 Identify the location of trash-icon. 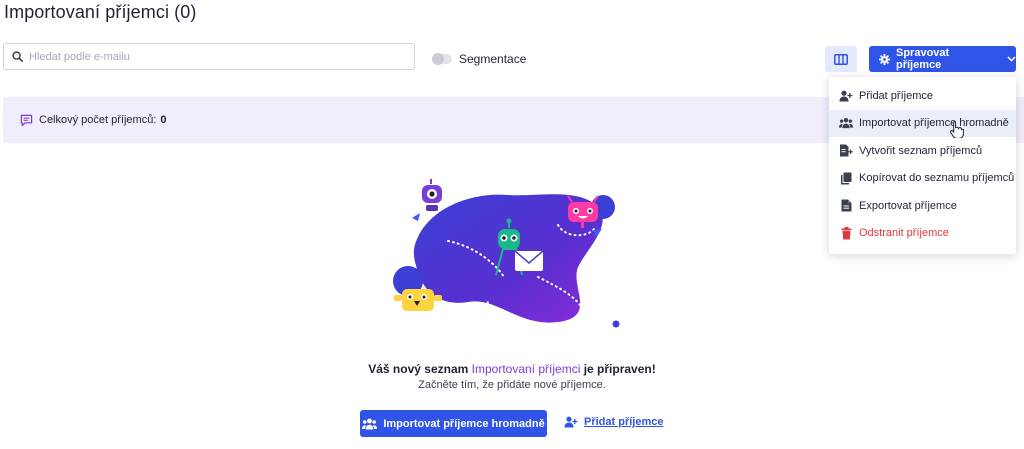
(846, 233).